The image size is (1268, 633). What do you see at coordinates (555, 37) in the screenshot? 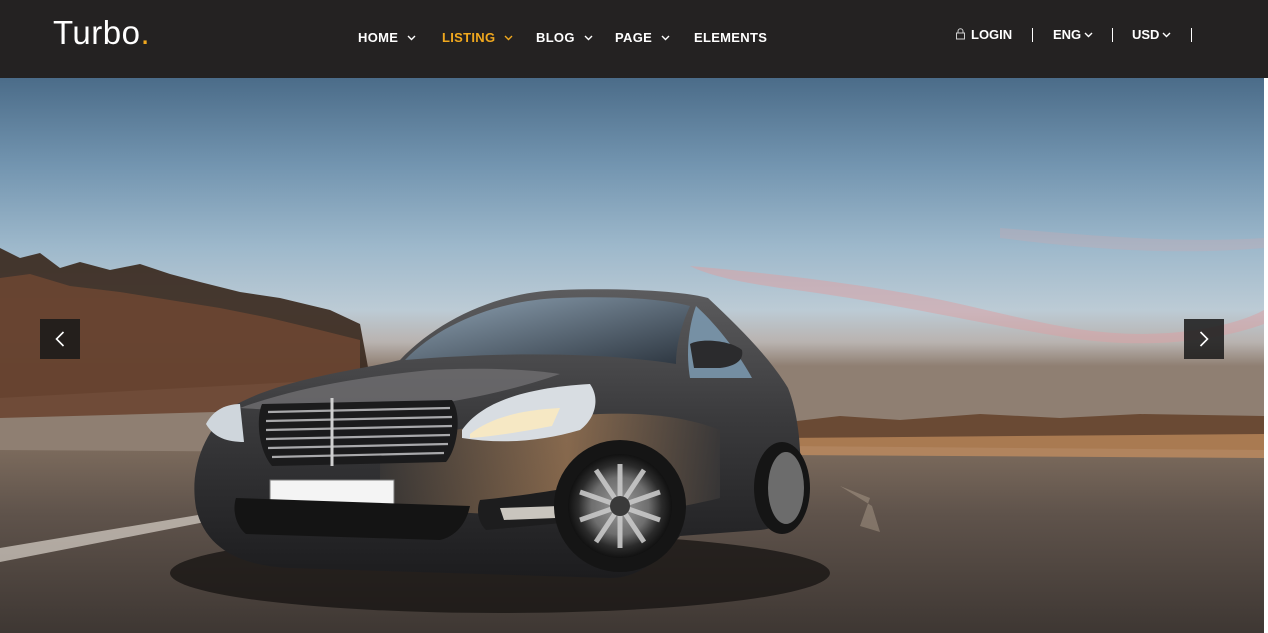
I see `nav-item-label: BLOG` at bounding box center [555, 37].